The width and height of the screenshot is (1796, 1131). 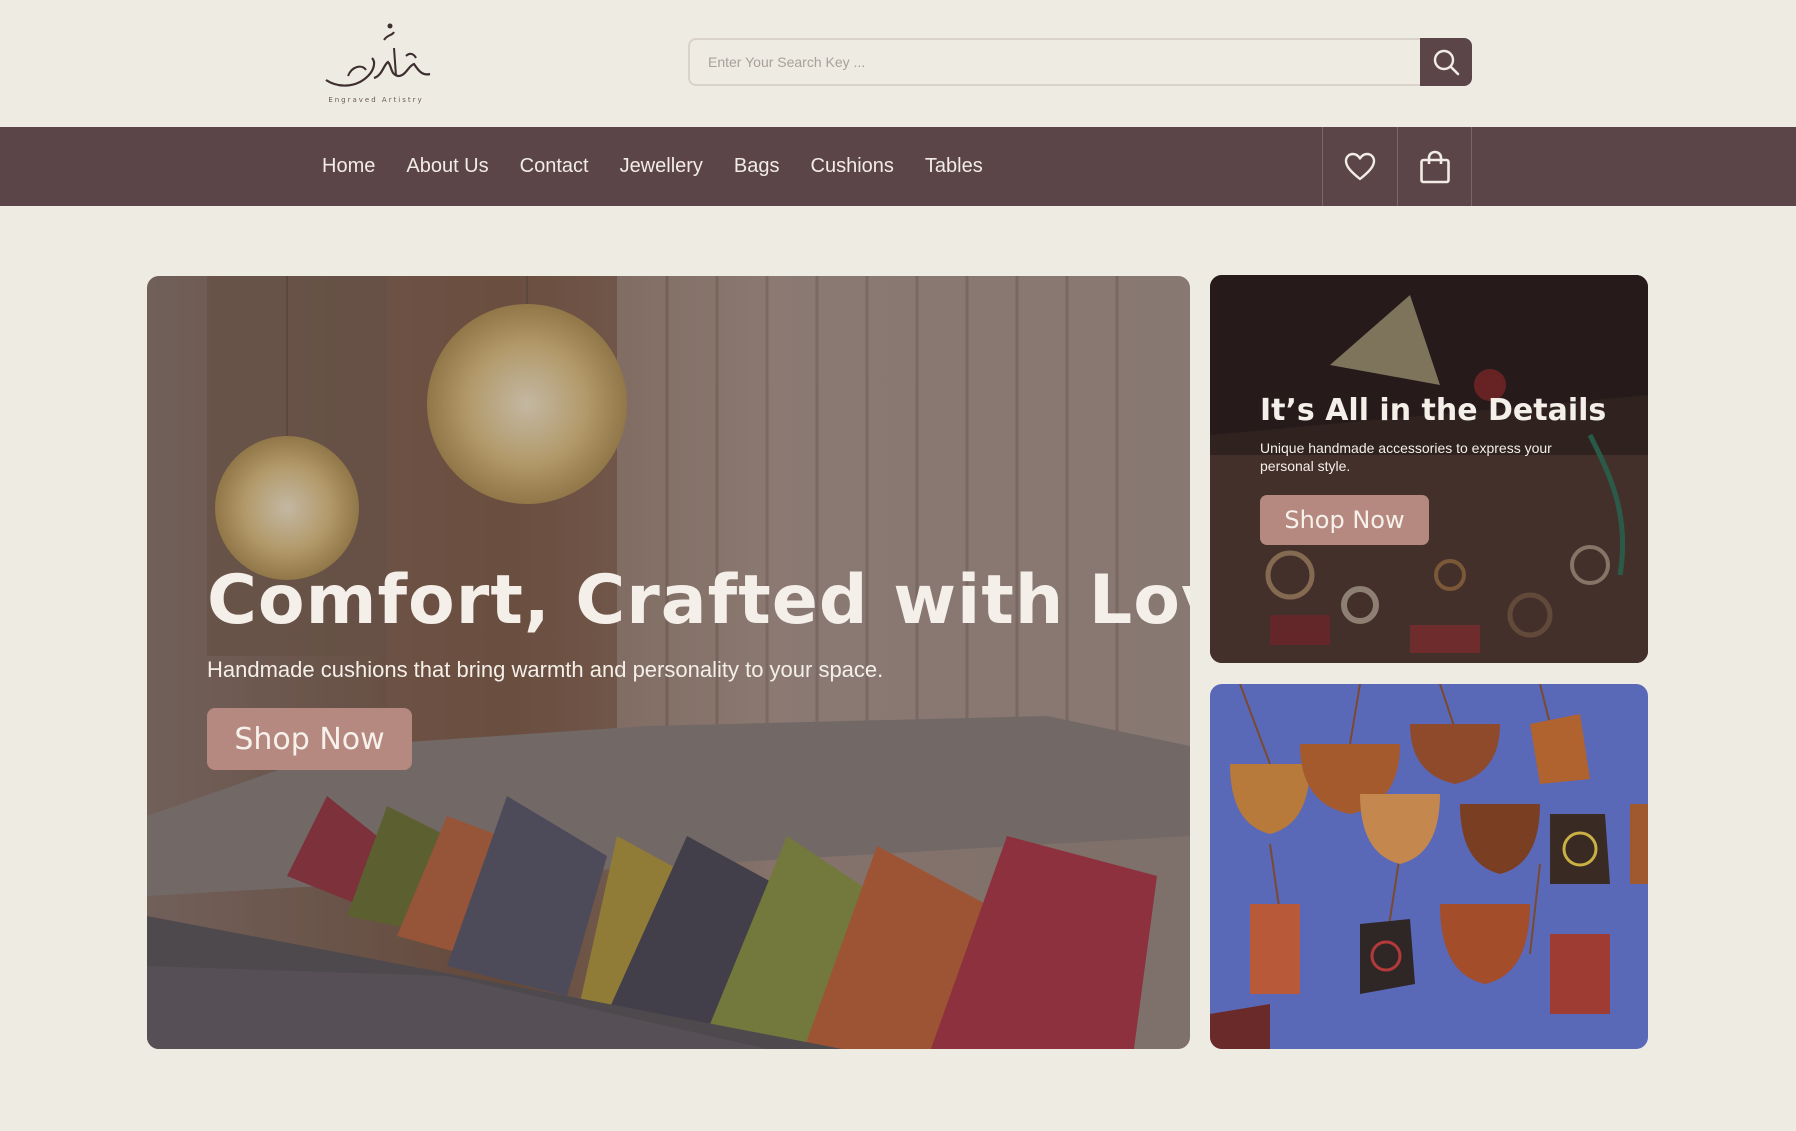 I want to click on nav-link-jewellery: Jewellery, so click(x=661, y=166).